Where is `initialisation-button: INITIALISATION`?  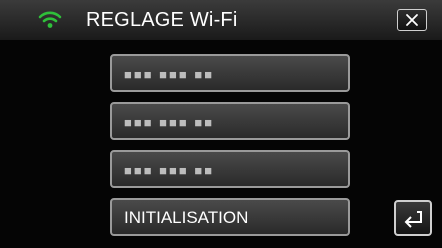 initialisation-button: INITIALISATION is located at coordinates (230, 217).